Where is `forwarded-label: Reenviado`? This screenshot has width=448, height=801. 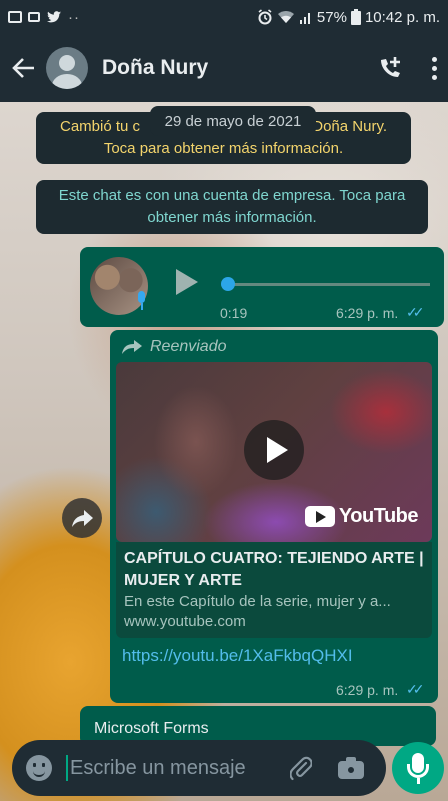 forwarded-label: Reenviado is located at coordinates (174, 347).